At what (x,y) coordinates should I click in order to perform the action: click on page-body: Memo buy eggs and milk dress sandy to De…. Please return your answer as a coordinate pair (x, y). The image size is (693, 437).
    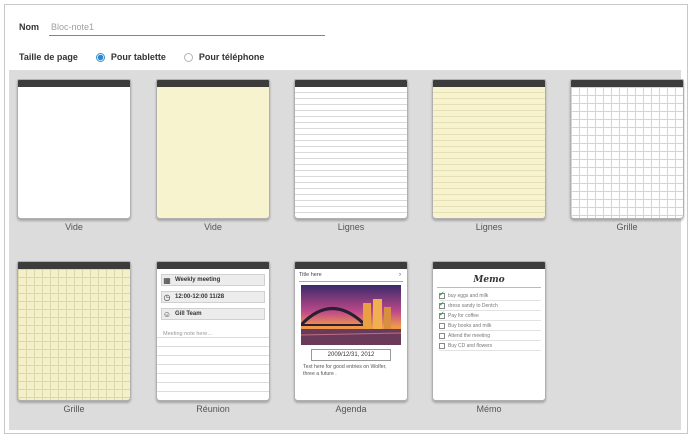
    Looking at the image, I should click on (489, 334).